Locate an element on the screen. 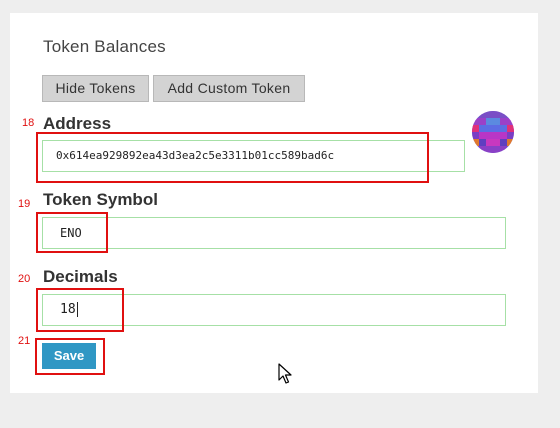 The height and width of the screenshot is (428, 560). mouse-cursor-icon is located at coordinates (285, 376).